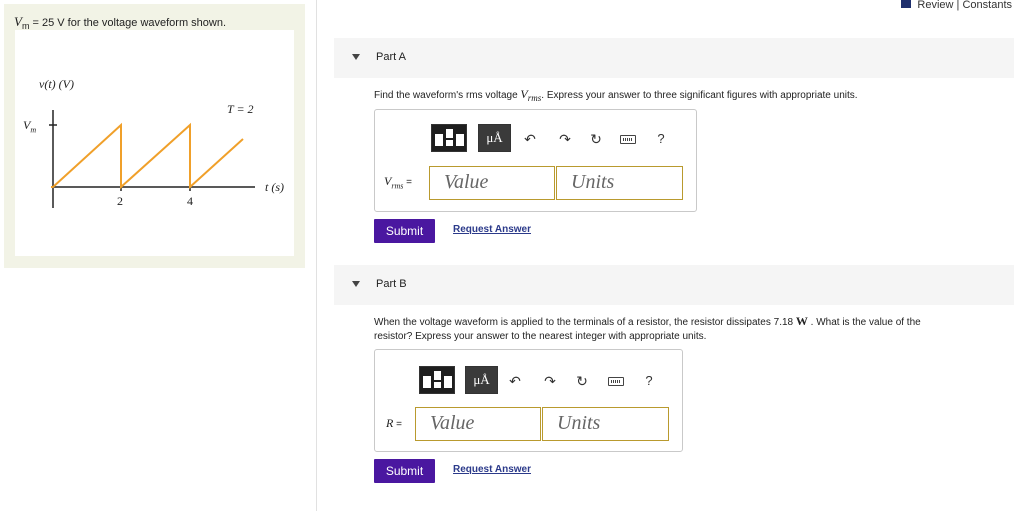 Image resolution: width=1024 pixels, height=511 pixels. I want to click on vm-label-sub: m, so click(33, 130).